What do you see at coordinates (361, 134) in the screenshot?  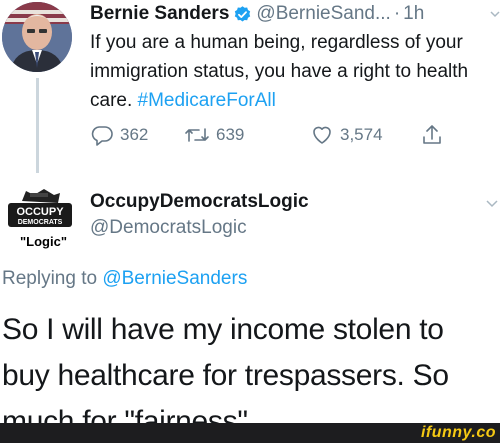 I see `like-count: 3,574` at bounding box center [361, 134].